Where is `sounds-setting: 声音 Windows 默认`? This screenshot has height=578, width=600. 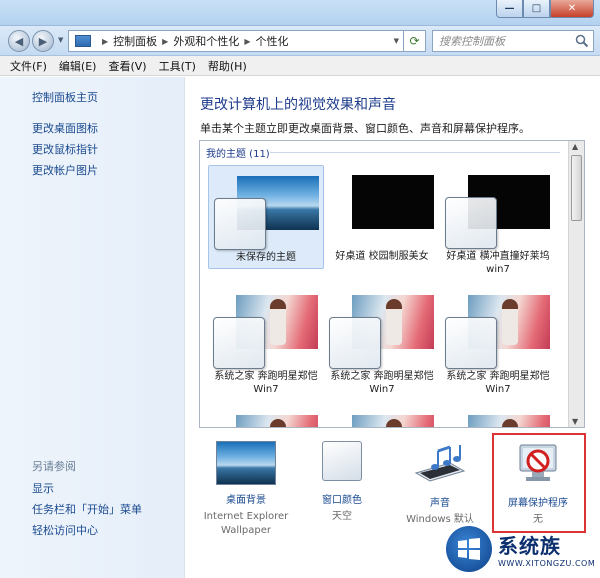 sounds-setting: 声音 Windows 默认 is located at coordinates (440, 484).